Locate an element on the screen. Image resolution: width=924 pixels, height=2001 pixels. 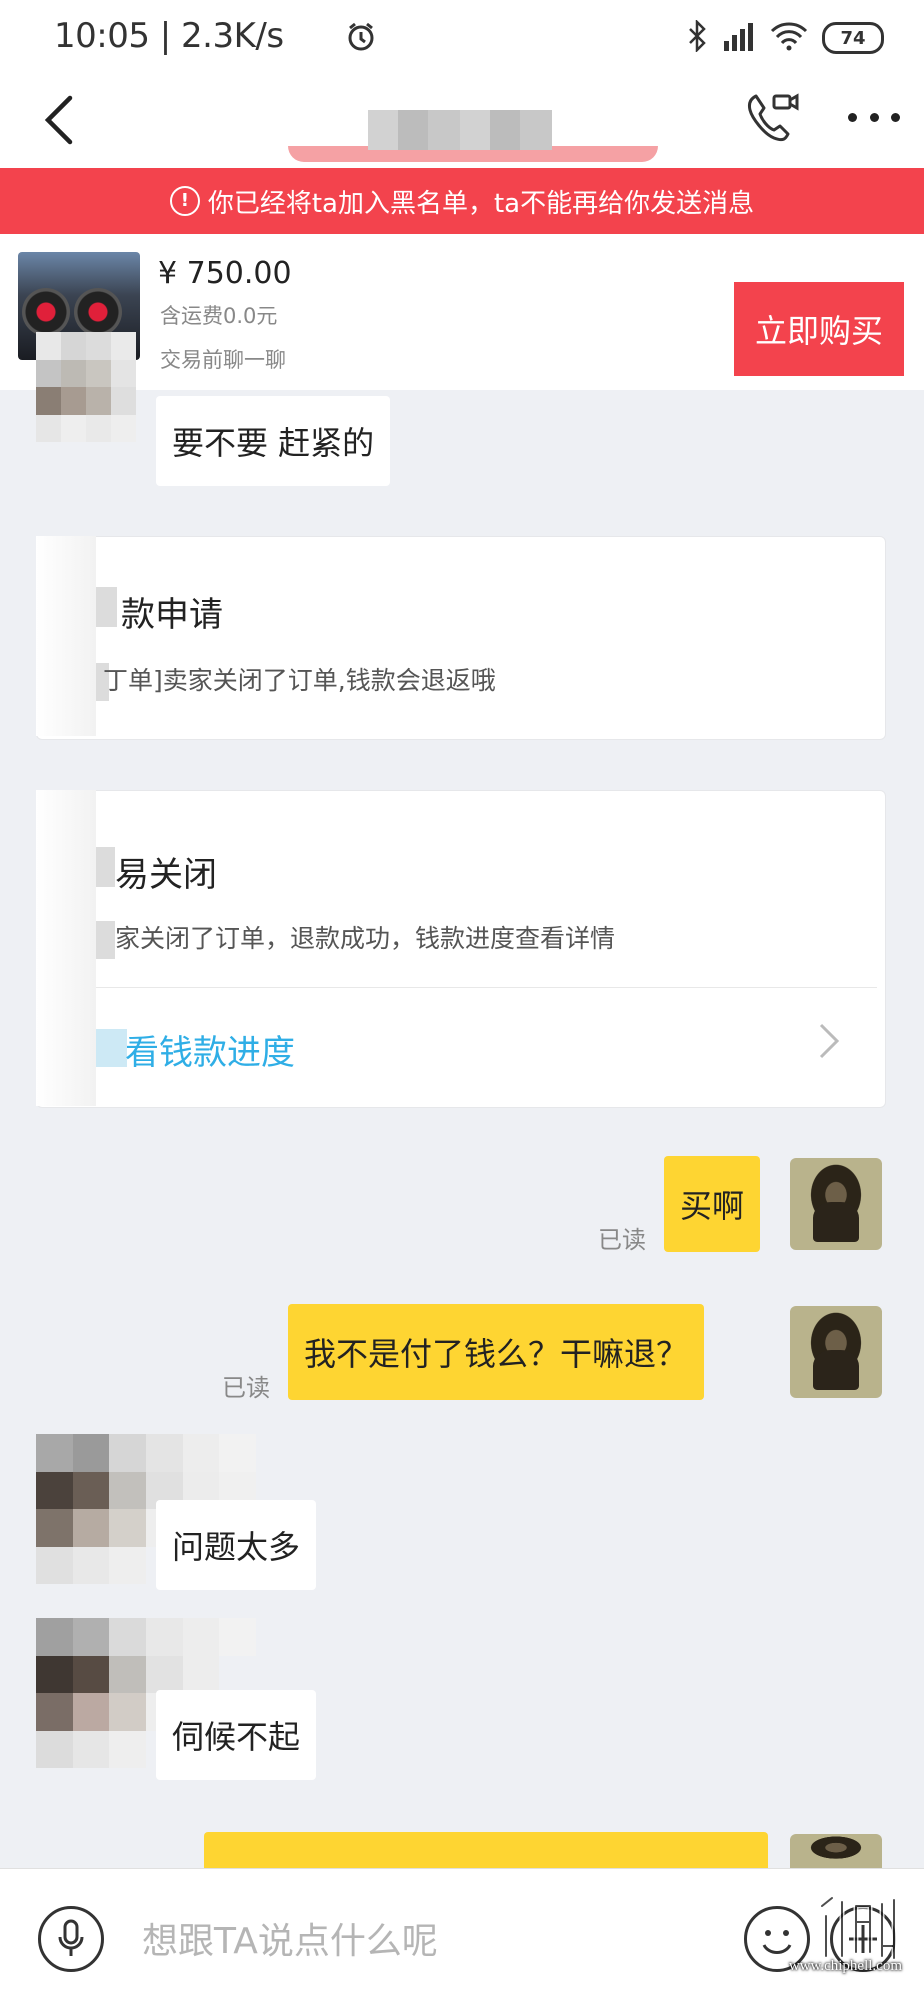
message-text: 问题太多 is located at coordinates (236, 1547).